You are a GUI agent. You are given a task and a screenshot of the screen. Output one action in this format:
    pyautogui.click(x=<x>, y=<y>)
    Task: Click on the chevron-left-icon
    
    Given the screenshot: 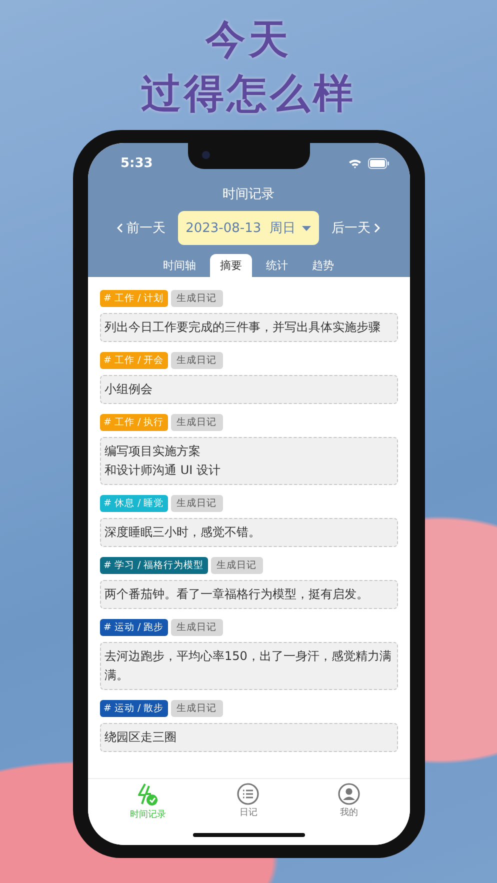 What is the action you would take?
    pyautogui.click(x=119, y=228)
    